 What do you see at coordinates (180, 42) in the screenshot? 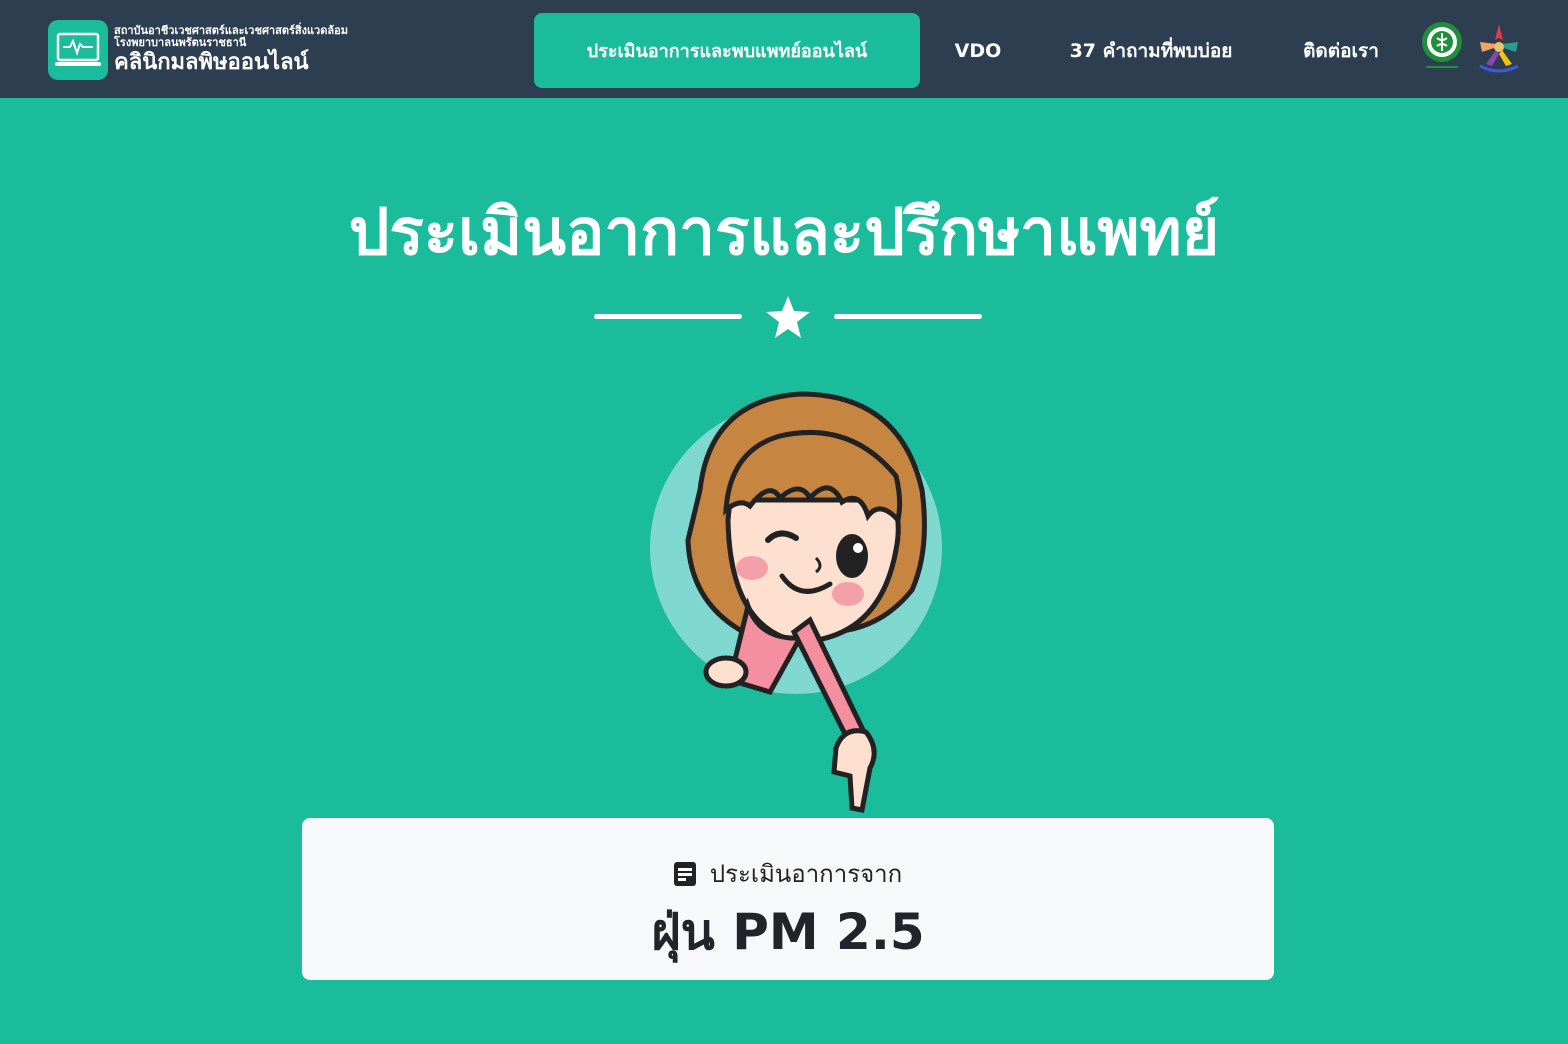
I see `brand-hospital-text: โรงพยาบาลนพรัตนราชธานี` at bounding box center [180, 42].